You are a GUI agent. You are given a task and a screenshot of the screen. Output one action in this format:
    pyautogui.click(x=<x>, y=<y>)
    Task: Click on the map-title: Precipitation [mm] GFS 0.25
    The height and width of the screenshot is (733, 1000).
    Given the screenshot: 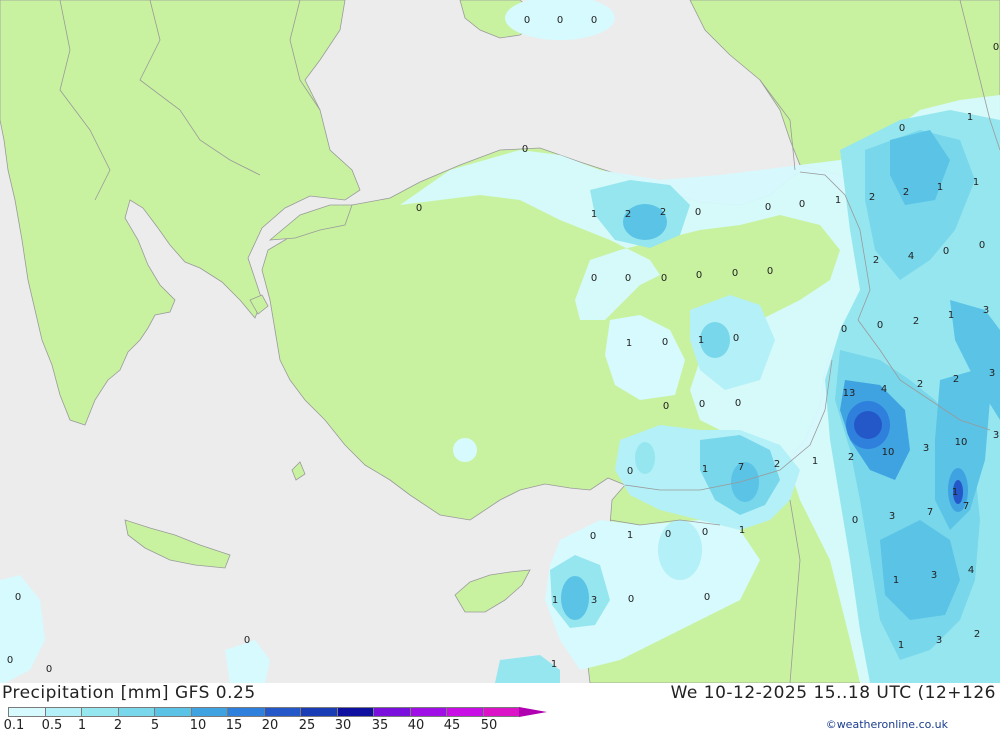 What is the action you would take?
    pyautogui.click(x=129, y=693)
    